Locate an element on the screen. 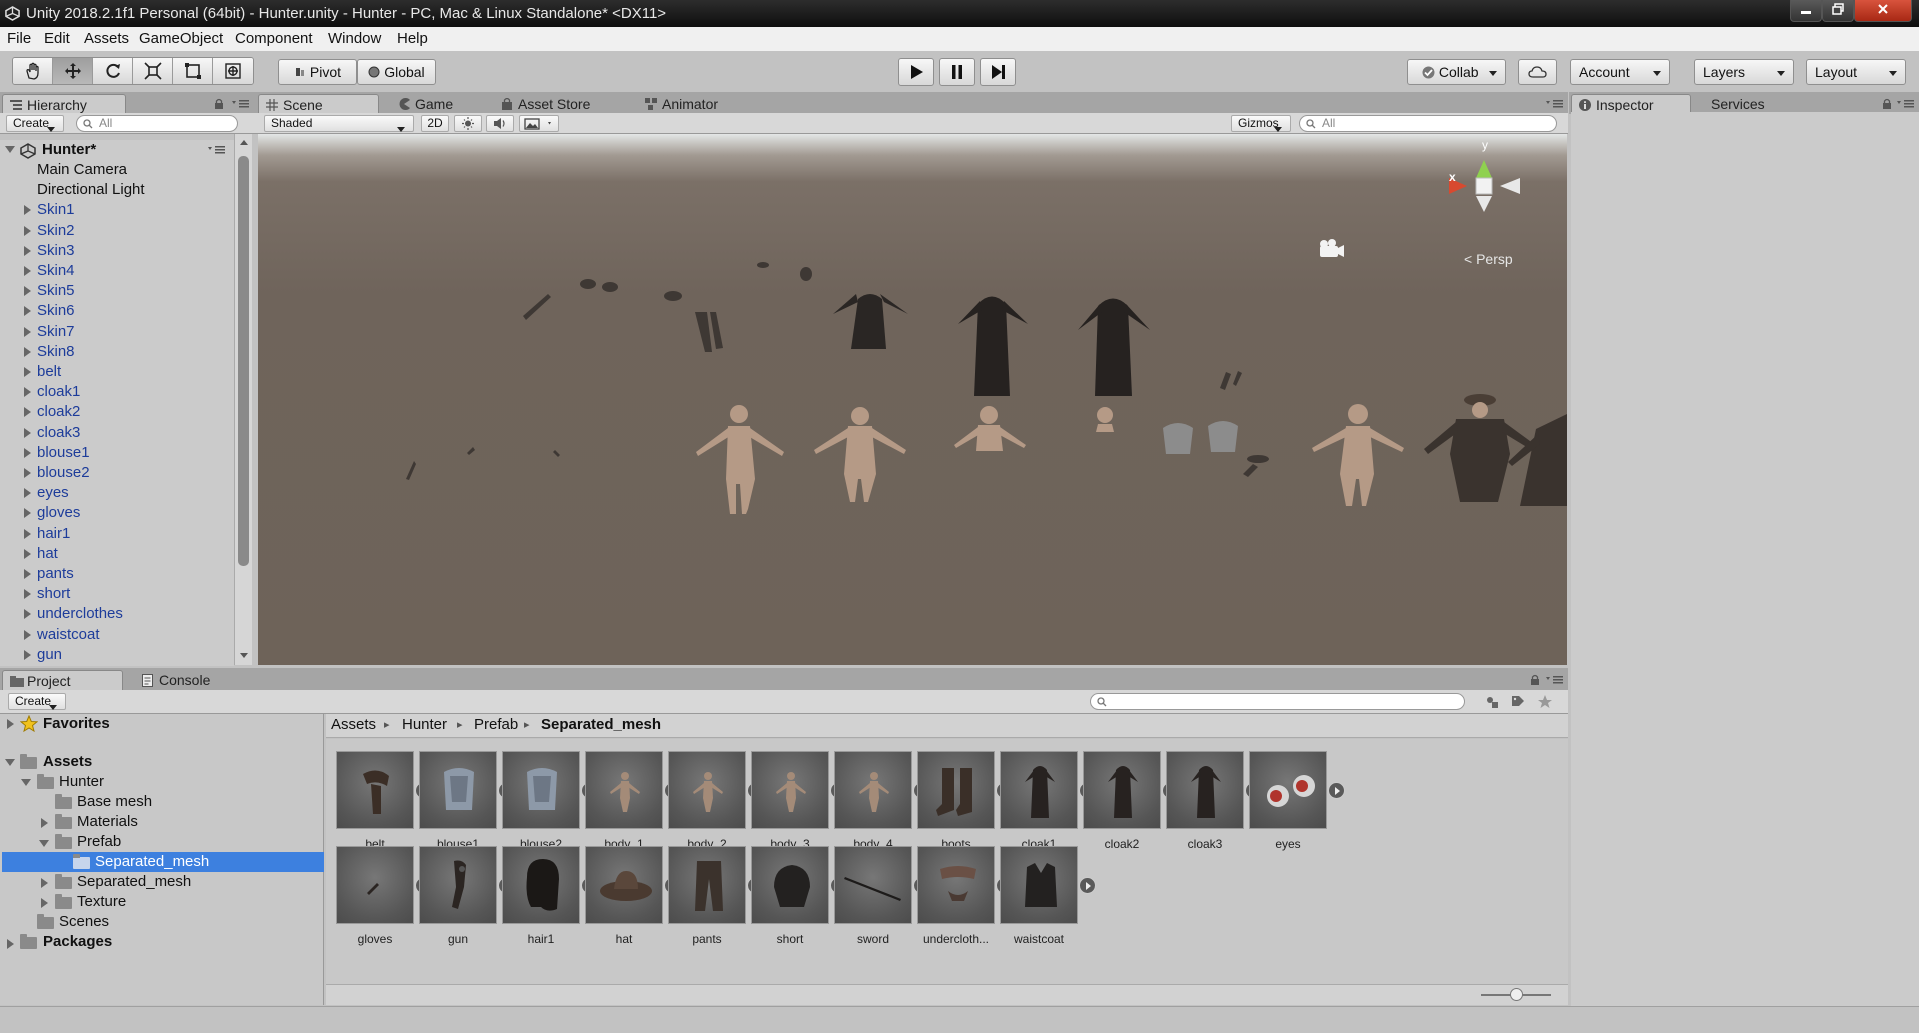 Image resolution: width=1919 pixels, height=1033 pixels. project-lock-icon is located at coordinates (1535, 679).